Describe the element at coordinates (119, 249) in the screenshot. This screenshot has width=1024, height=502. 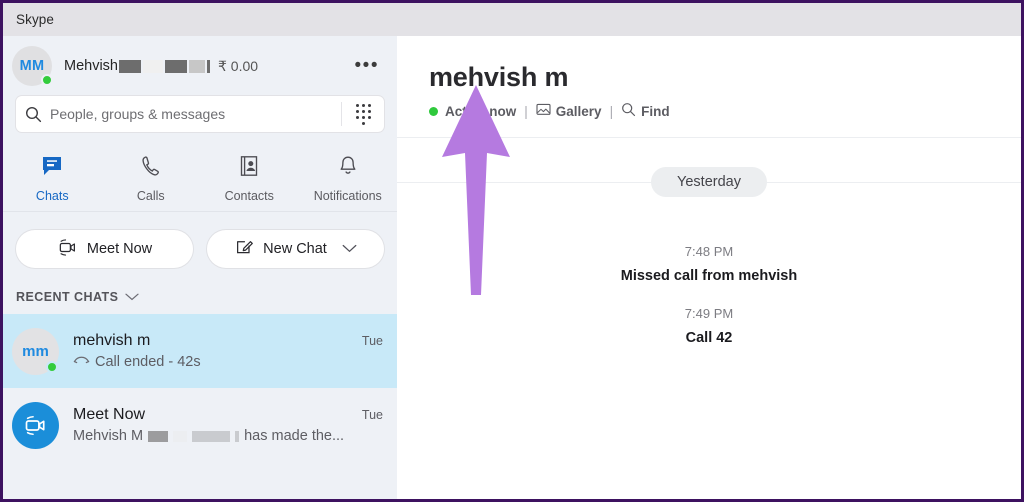
I see `meet-now-label: Meet Now` at that location.